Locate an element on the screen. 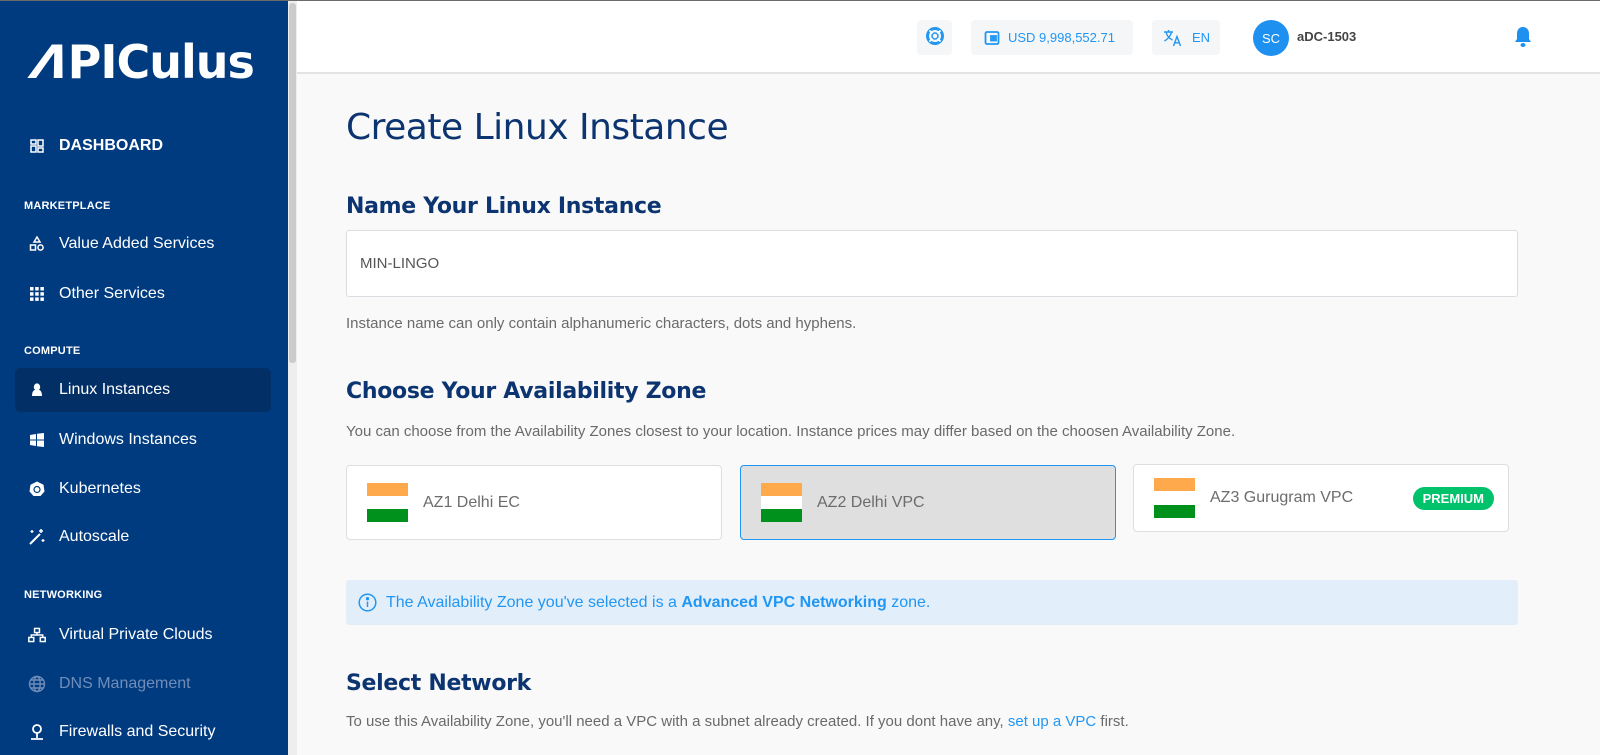  wallet-balance-button: USD 9,998,552.71 is located at coordinates (1052, 37).